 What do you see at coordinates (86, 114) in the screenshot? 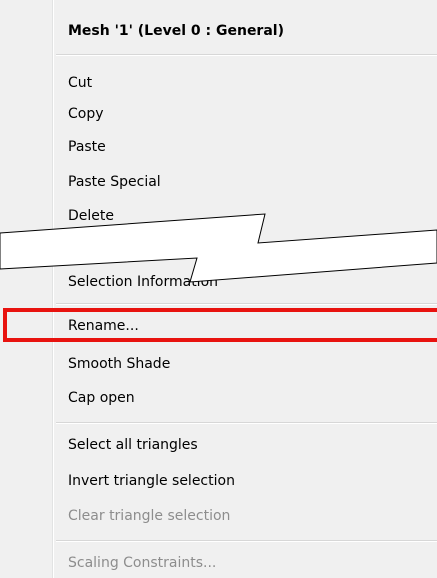
I see `menu-item-copy: Copy` at bounding box center [86, 114].